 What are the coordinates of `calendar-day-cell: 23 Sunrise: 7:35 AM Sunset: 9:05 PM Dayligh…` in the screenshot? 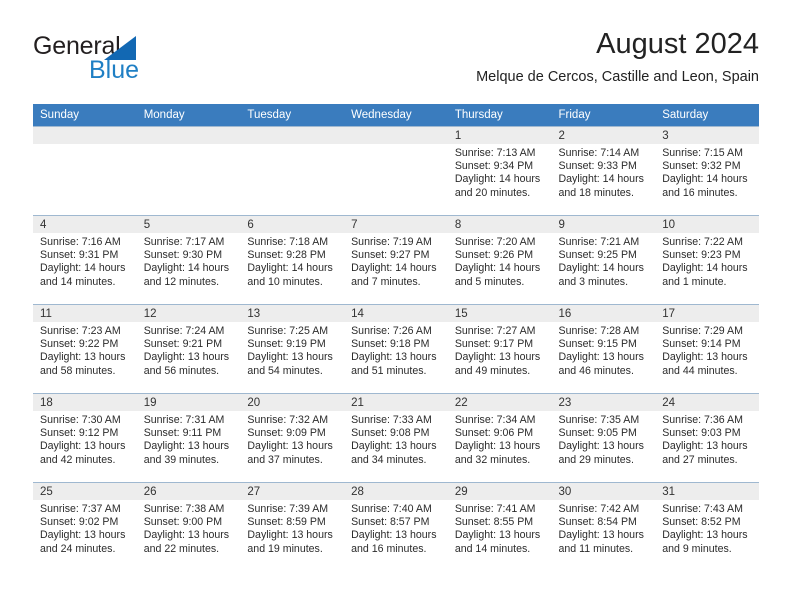 It's located at (603, 438).